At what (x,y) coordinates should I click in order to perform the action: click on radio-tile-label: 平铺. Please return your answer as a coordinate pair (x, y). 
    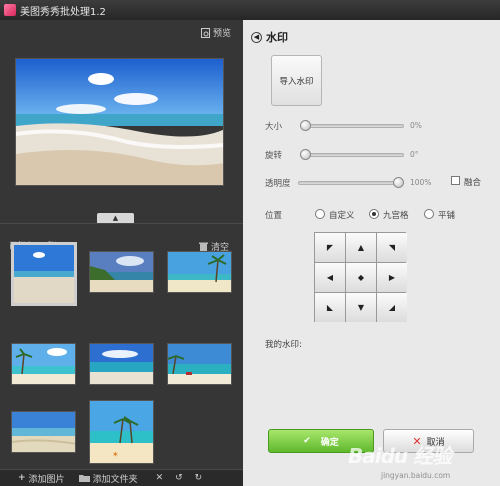
    Looking at the image, I should click on (447, 216).